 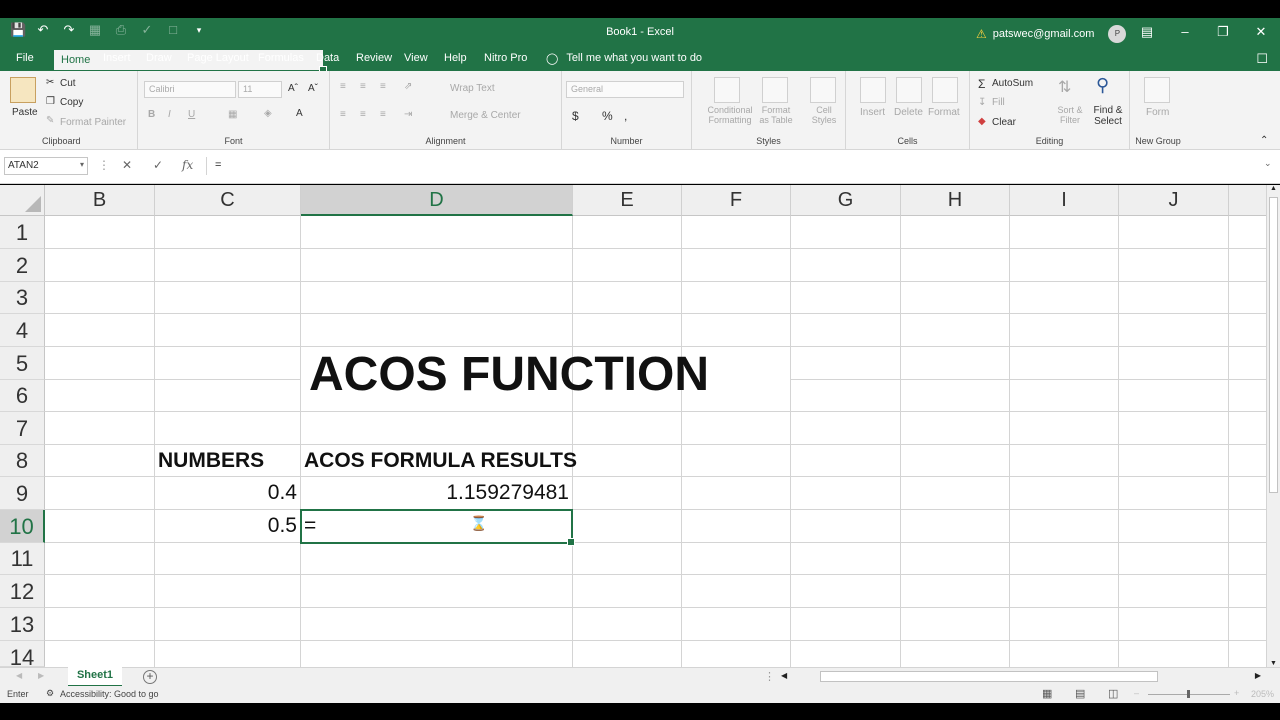 I want to click on align-top-icon: ≡, so click(x=343, y=86).